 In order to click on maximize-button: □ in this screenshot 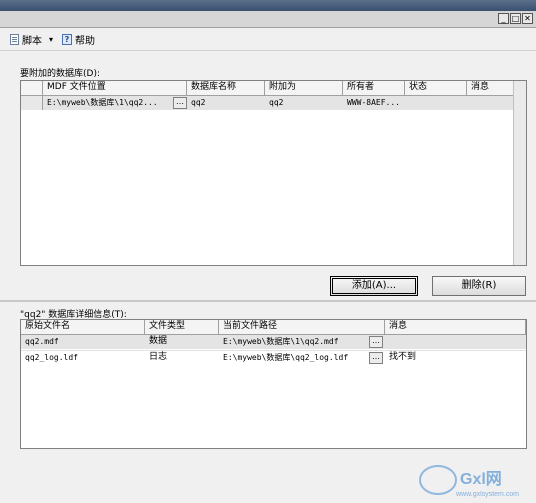, I will do `click(515, 18)`.